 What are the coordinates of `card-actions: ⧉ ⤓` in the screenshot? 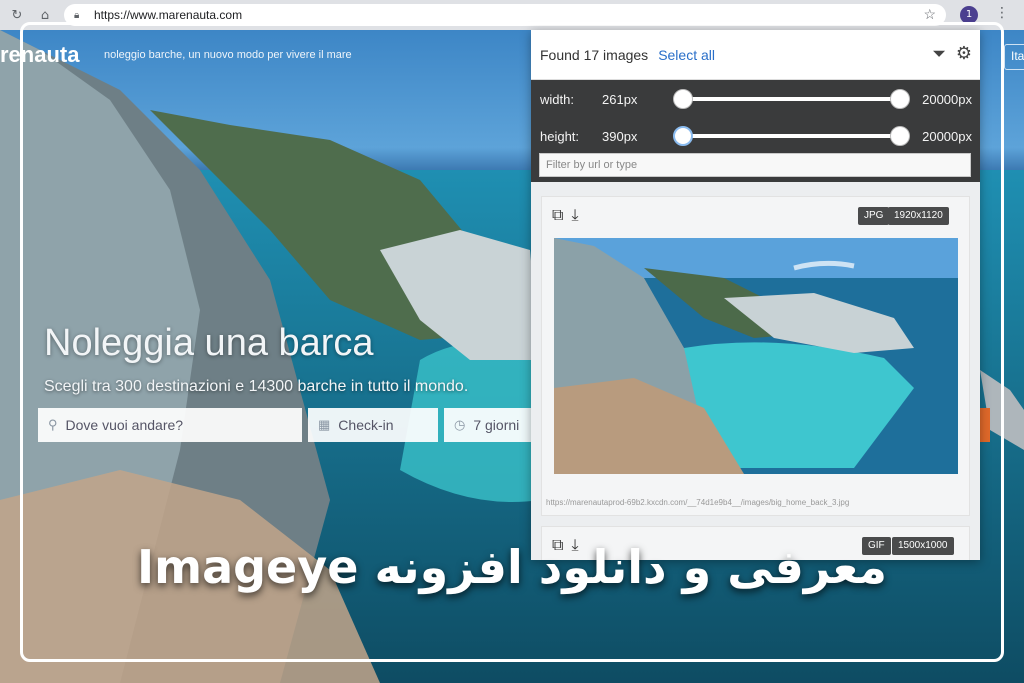 It's located at (565, 215).